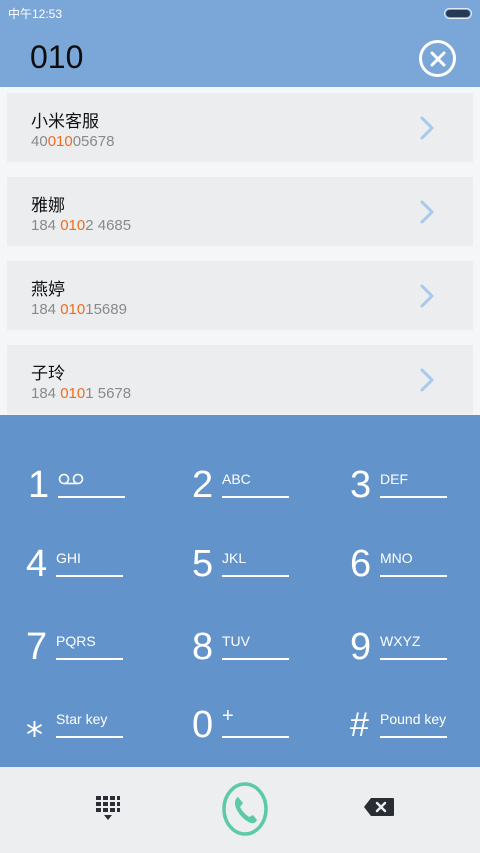 This screenshot has height=853, width=480. Describe the element at coordinates (240, 379) in the screenshot. I see `list-item: 子玲 184 0101 5678` at that location.